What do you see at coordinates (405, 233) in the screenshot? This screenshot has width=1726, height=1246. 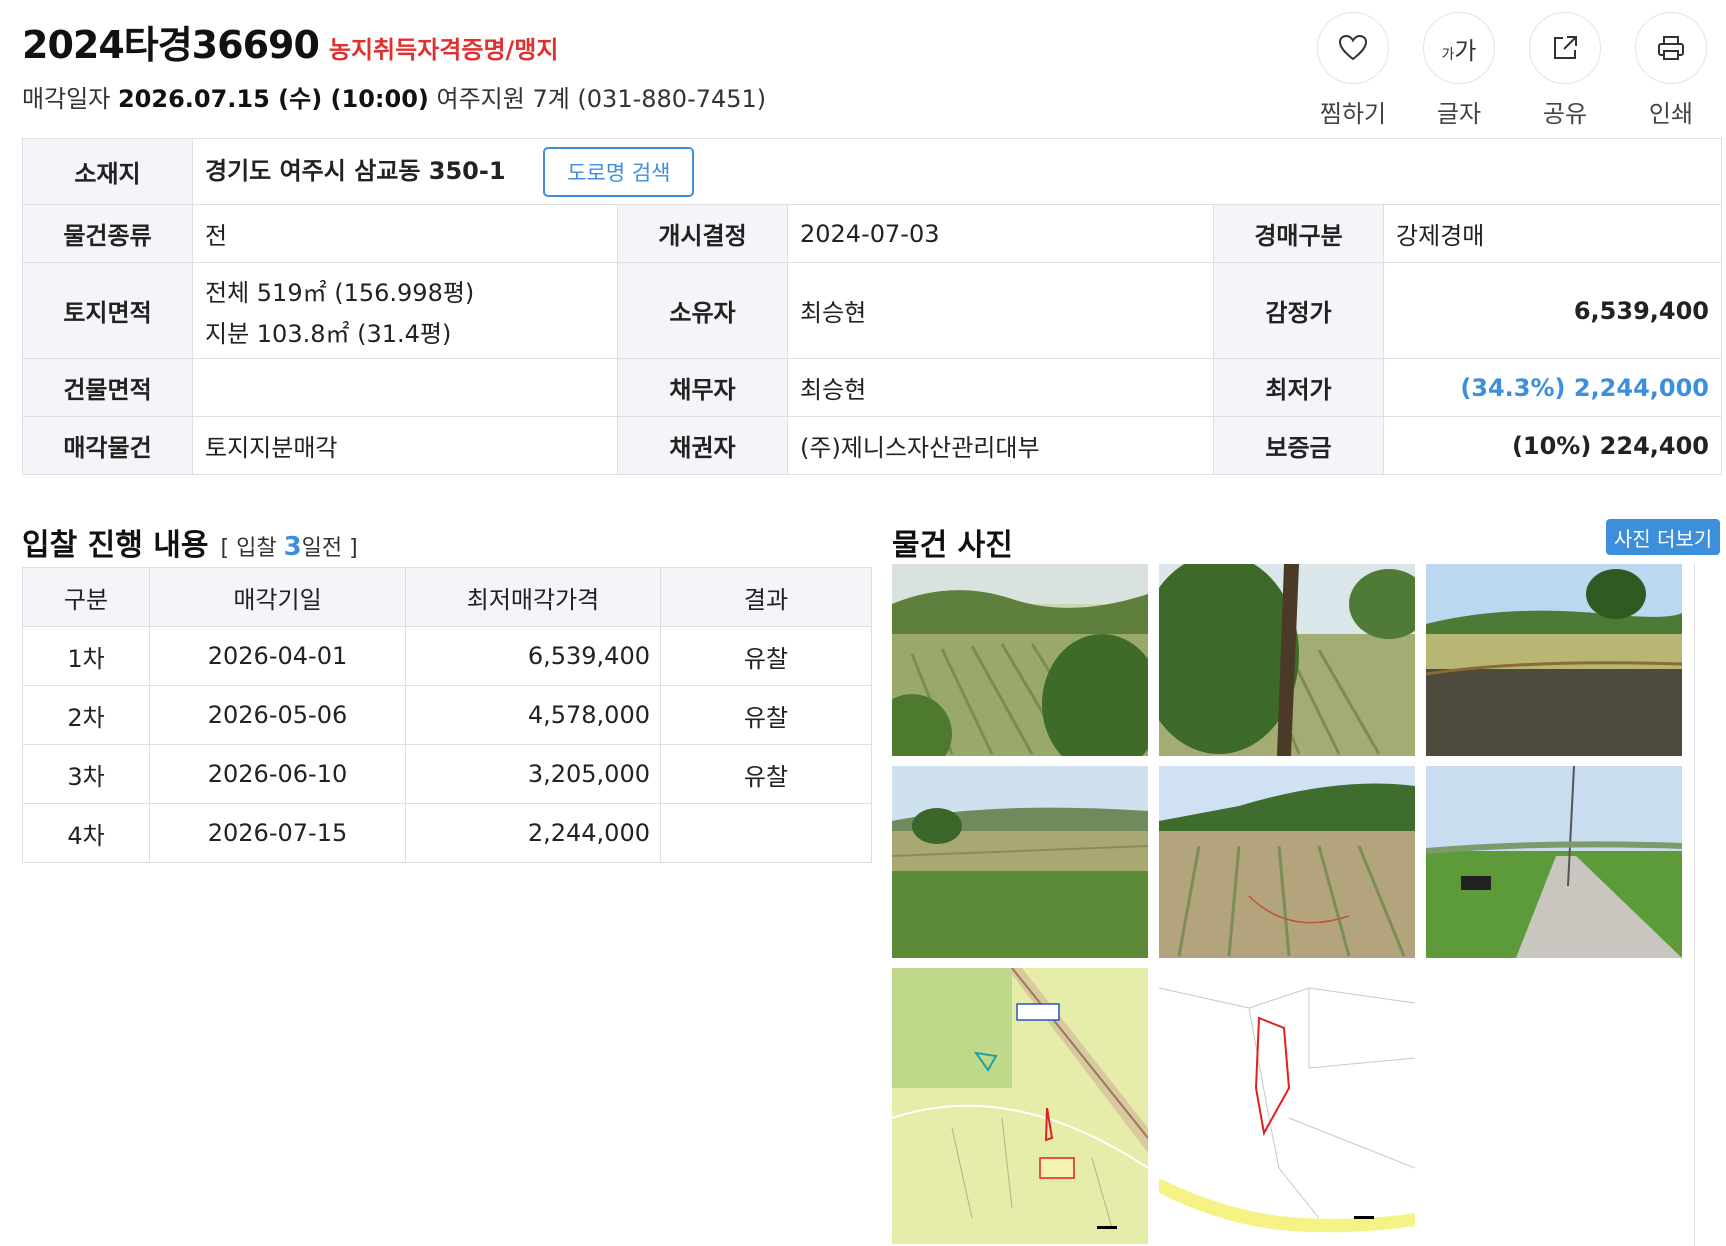 I see `type-value: 전` at bounding box center [405, 233].